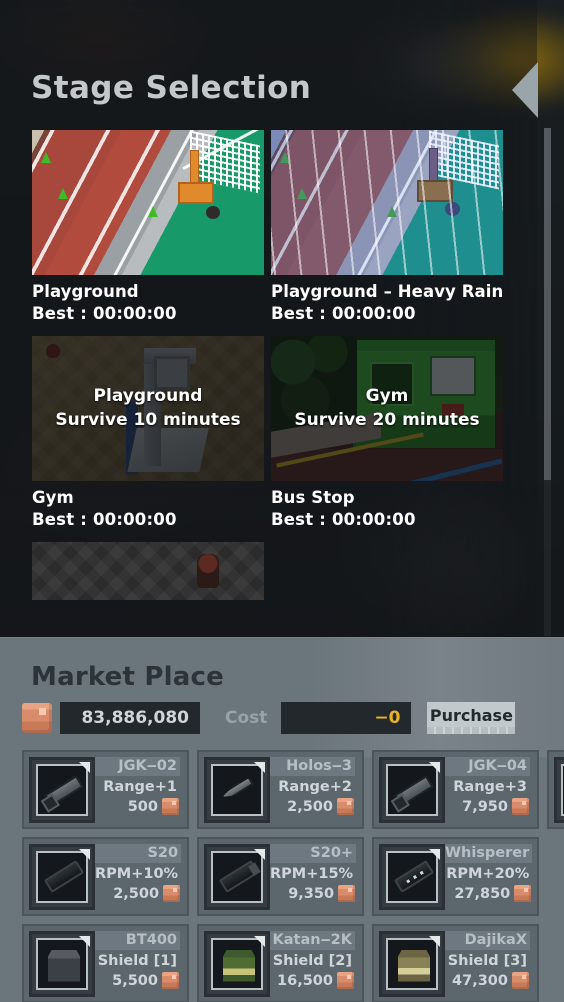  I want to click on purchase-button: Purchase, so click(471, 718).